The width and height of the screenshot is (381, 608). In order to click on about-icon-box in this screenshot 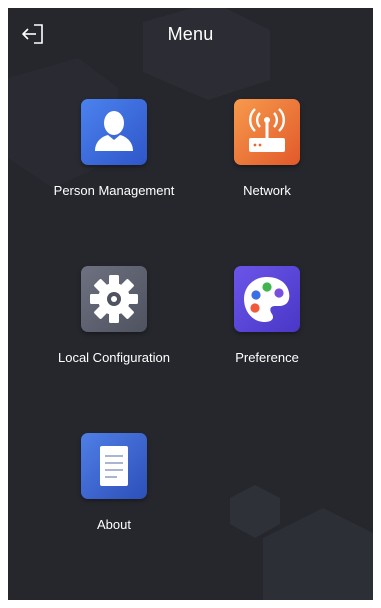, I will do `click(114, 466)`.